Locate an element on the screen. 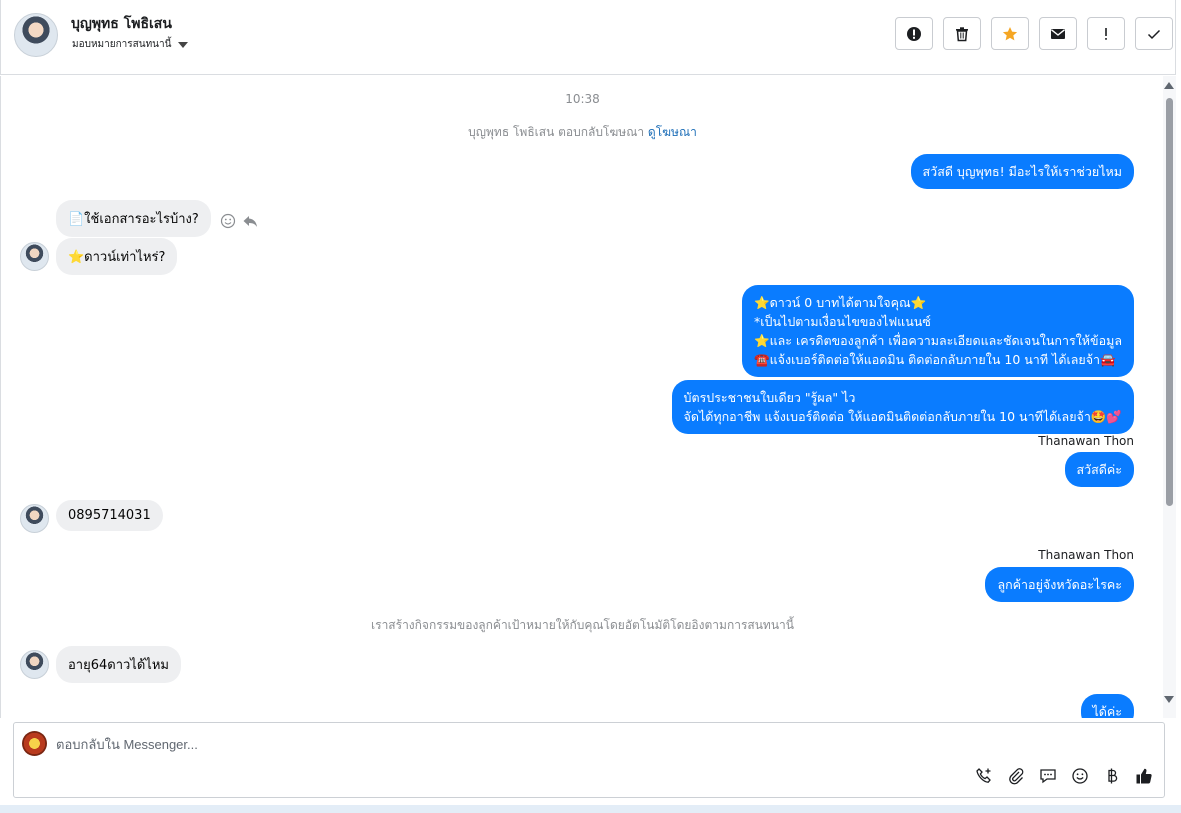 This screenshot has width=1181, height=813. message-bubble-outgoing: สวัสดี บุญพุทธ! มีอะไรให้เราช่วยไหม is located at coordinates (1022, 171).